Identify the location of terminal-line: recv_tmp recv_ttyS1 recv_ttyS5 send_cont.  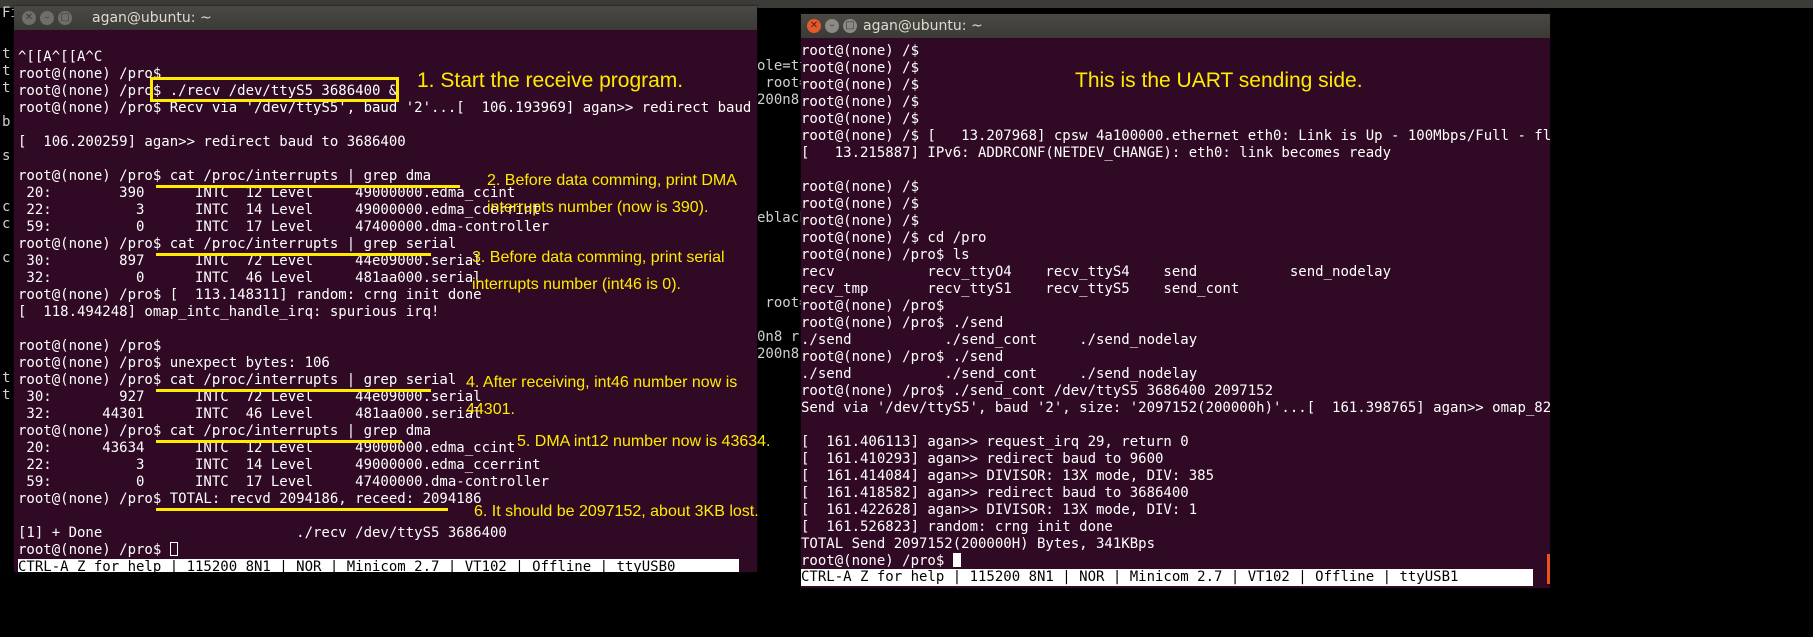
(1020, 289).